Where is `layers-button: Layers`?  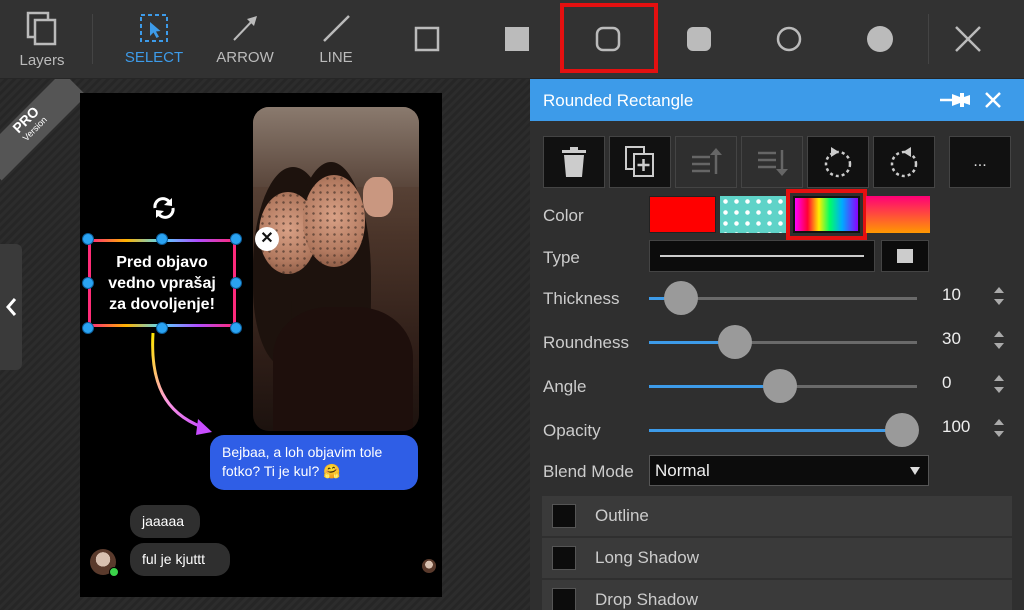 layers-button: Layers is located at coordinates (42, 39).